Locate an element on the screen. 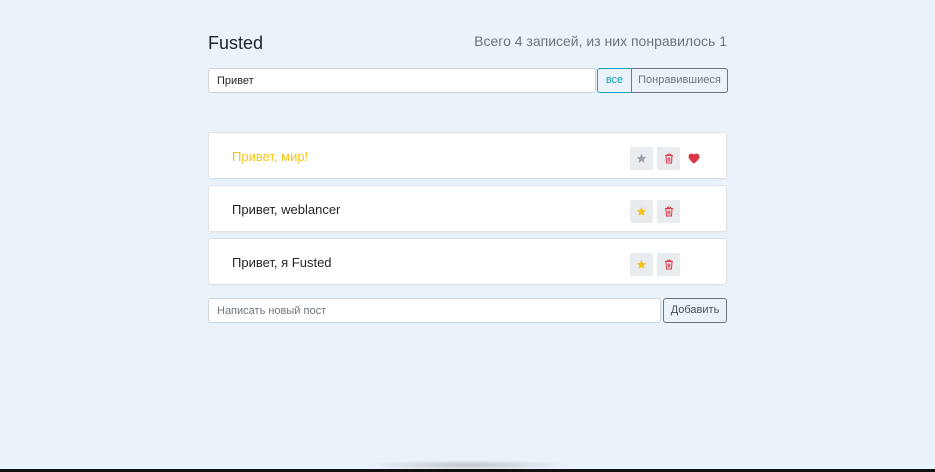 This screenshot has height=472, width=935. post-list-item: Привет, я Fusted is located at coordinates (467, 261).